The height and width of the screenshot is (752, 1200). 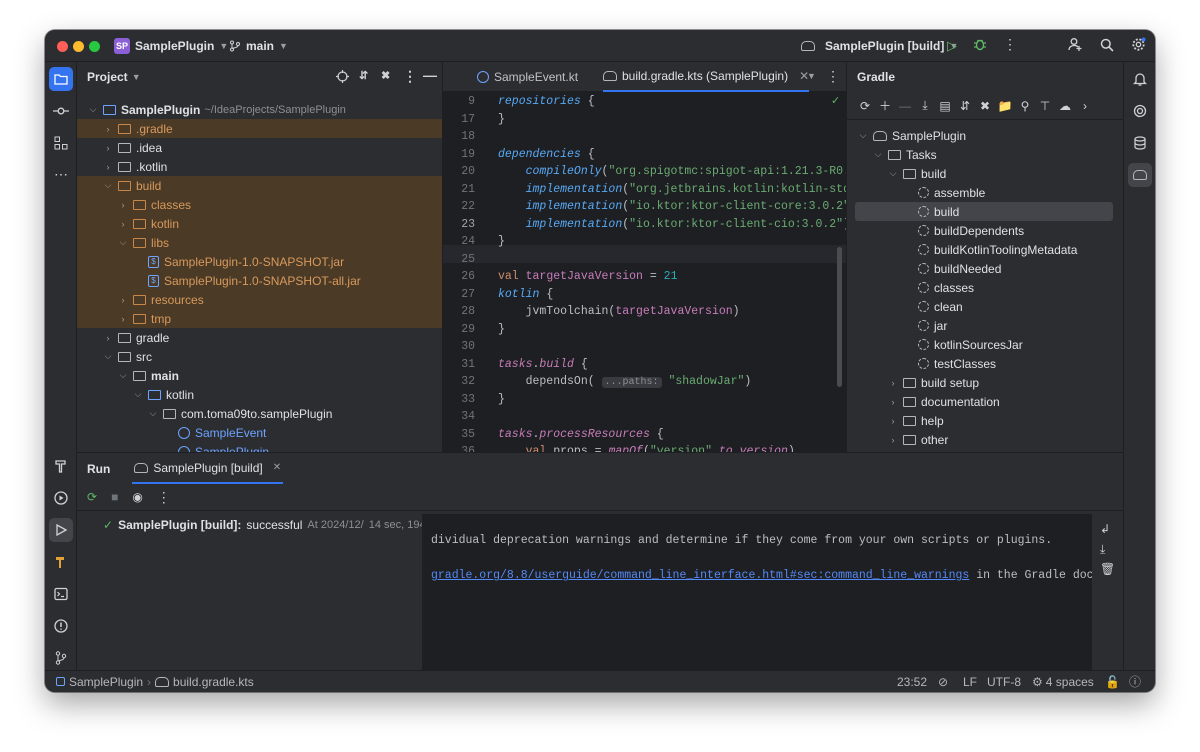 I want to click on task-list-icon: ▤, so click(x=945, y=106).